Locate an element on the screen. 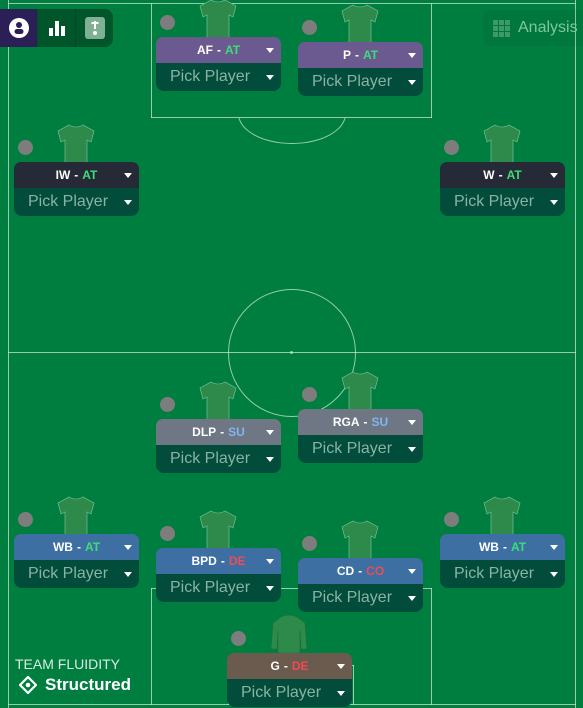 The height and width of the screenshot is (708, 583). position-slot-g: G - DE Pick Player is located at coordinates (289, 660).